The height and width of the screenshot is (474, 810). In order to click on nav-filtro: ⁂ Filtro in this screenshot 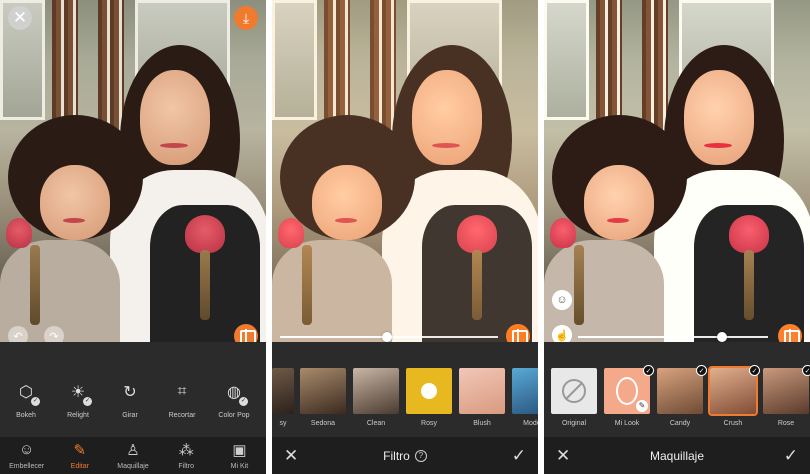, I will do `click(186, 455)`.